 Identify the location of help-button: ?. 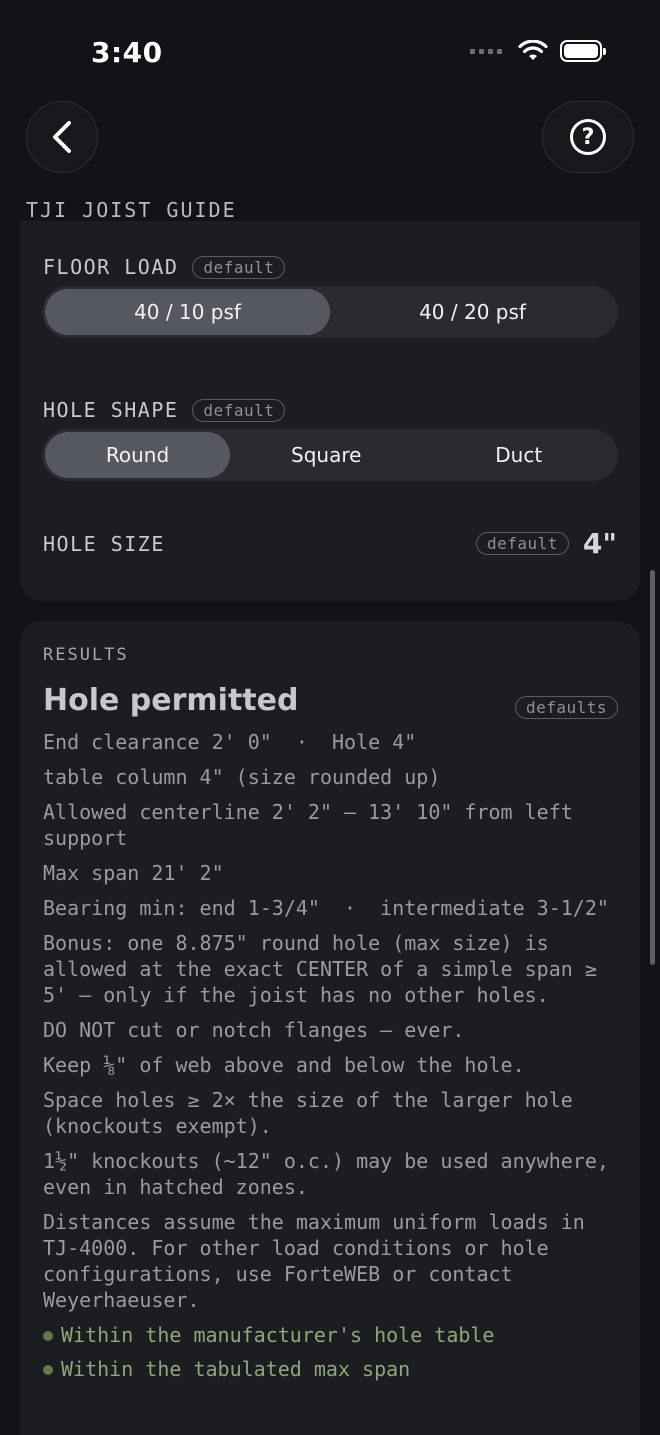
(588, 137).